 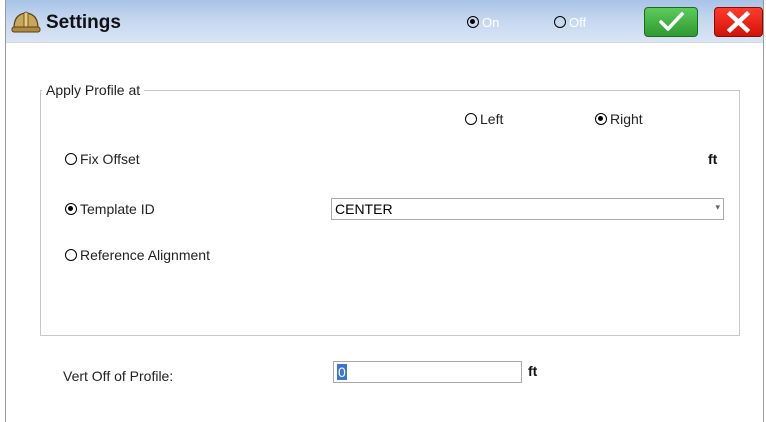 I want to click on off-radio: Off, so click(x=570, y=22).